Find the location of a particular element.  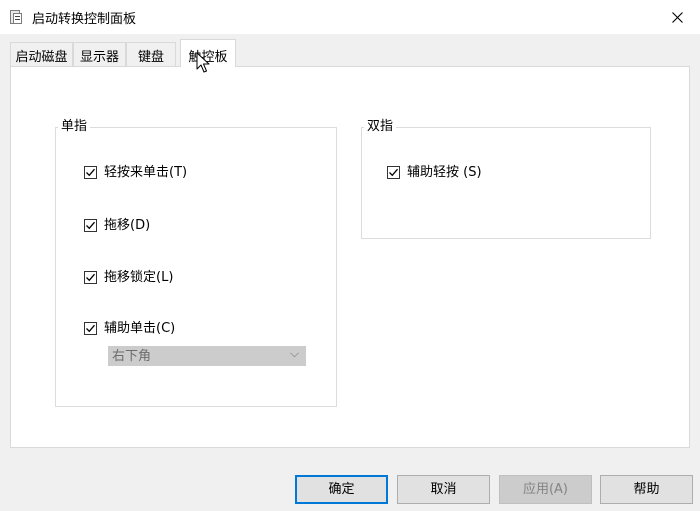

tab-display: 显示器 is located at coordinates (99, 54).